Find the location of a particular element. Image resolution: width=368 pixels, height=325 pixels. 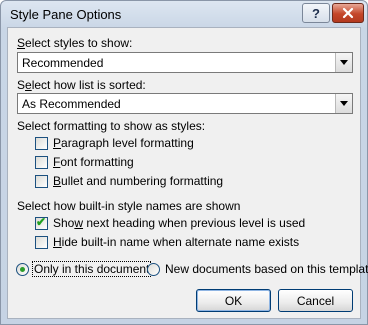

bullet-numbering-checkbox: Bullet and numbering formatting is located at coordinates (129, 181).